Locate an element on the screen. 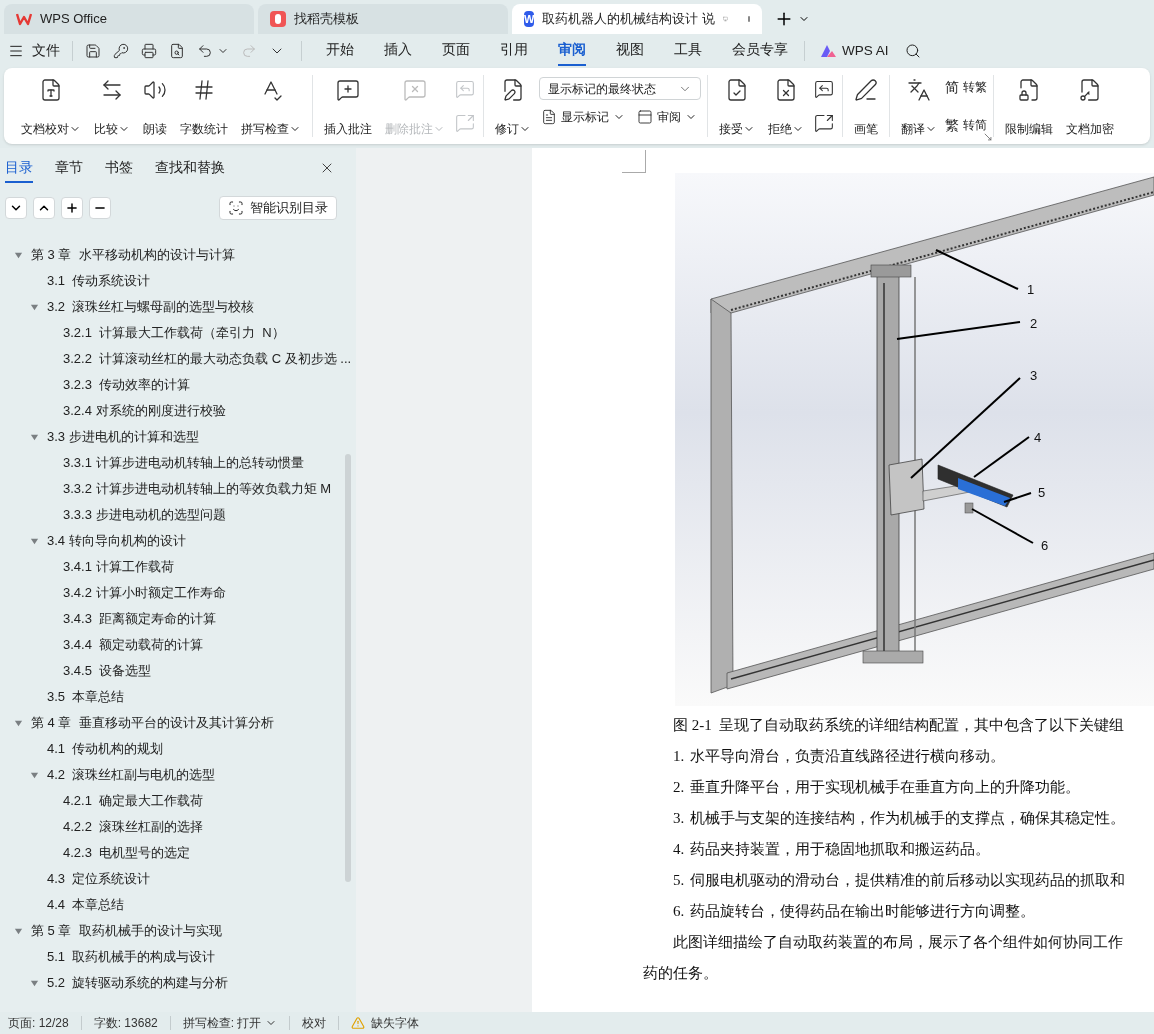  outline-item: 4.4 本章总结 is located at coordinates (86, 905).